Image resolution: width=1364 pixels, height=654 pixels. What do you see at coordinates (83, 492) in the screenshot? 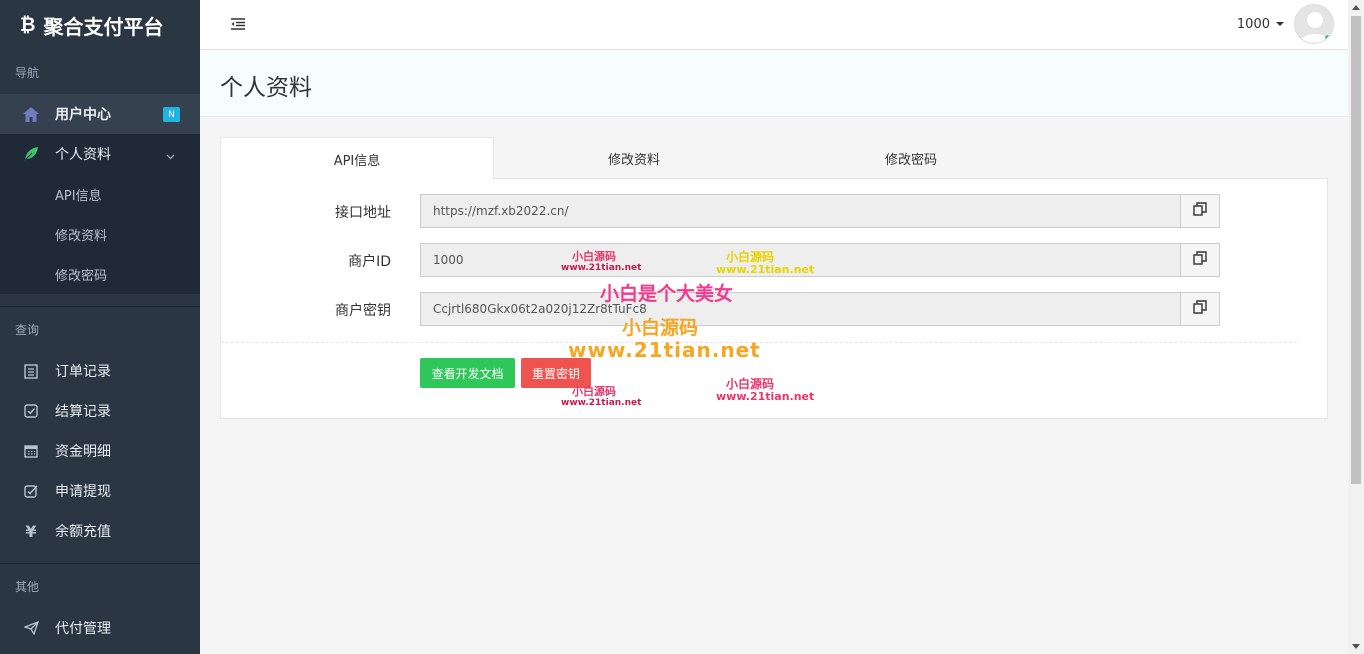
I see `sidebar-item-label: 申请提现` at bounding box center [83, 492].